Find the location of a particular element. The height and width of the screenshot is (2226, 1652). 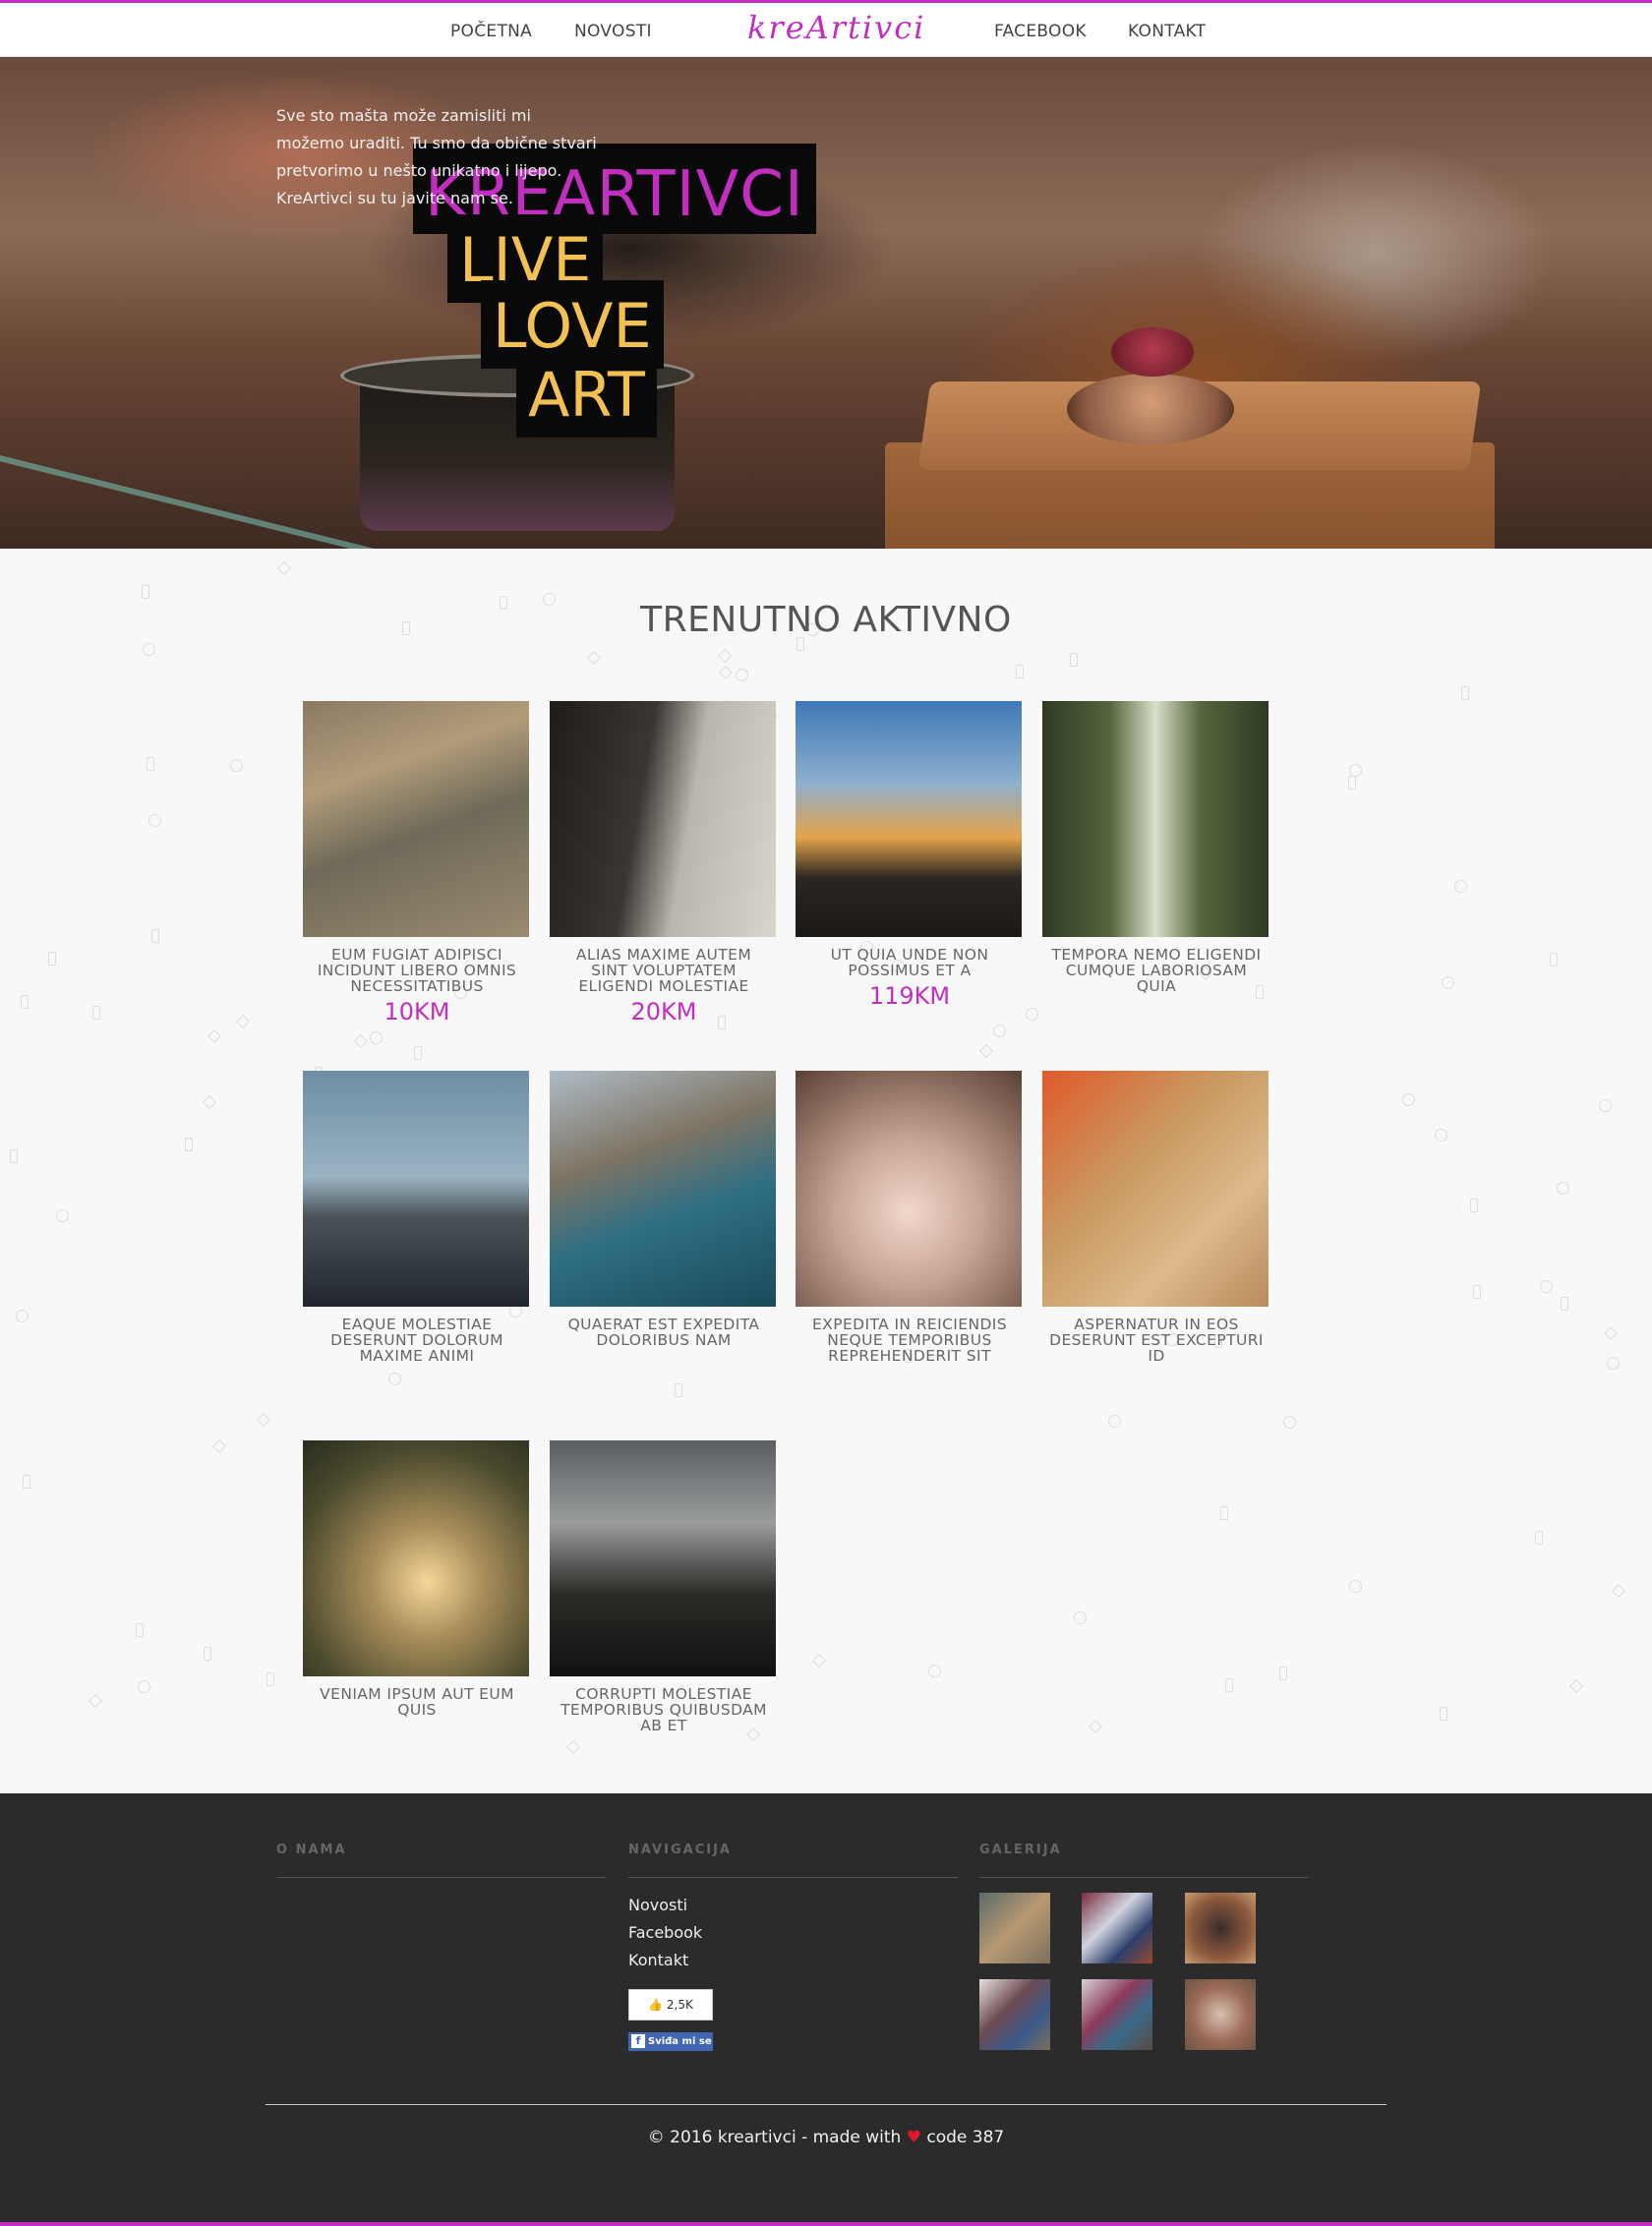

heart-icon: ♥ is located at coordinates (913, 2137).